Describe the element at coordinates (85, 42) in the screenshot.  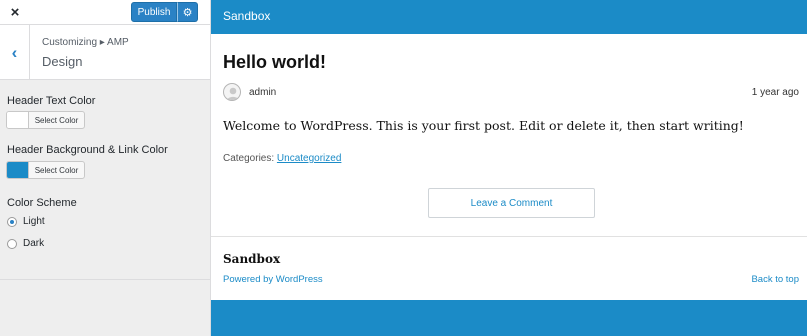
I see `breadcrumb: Customizing ▸ AMP` at that location.